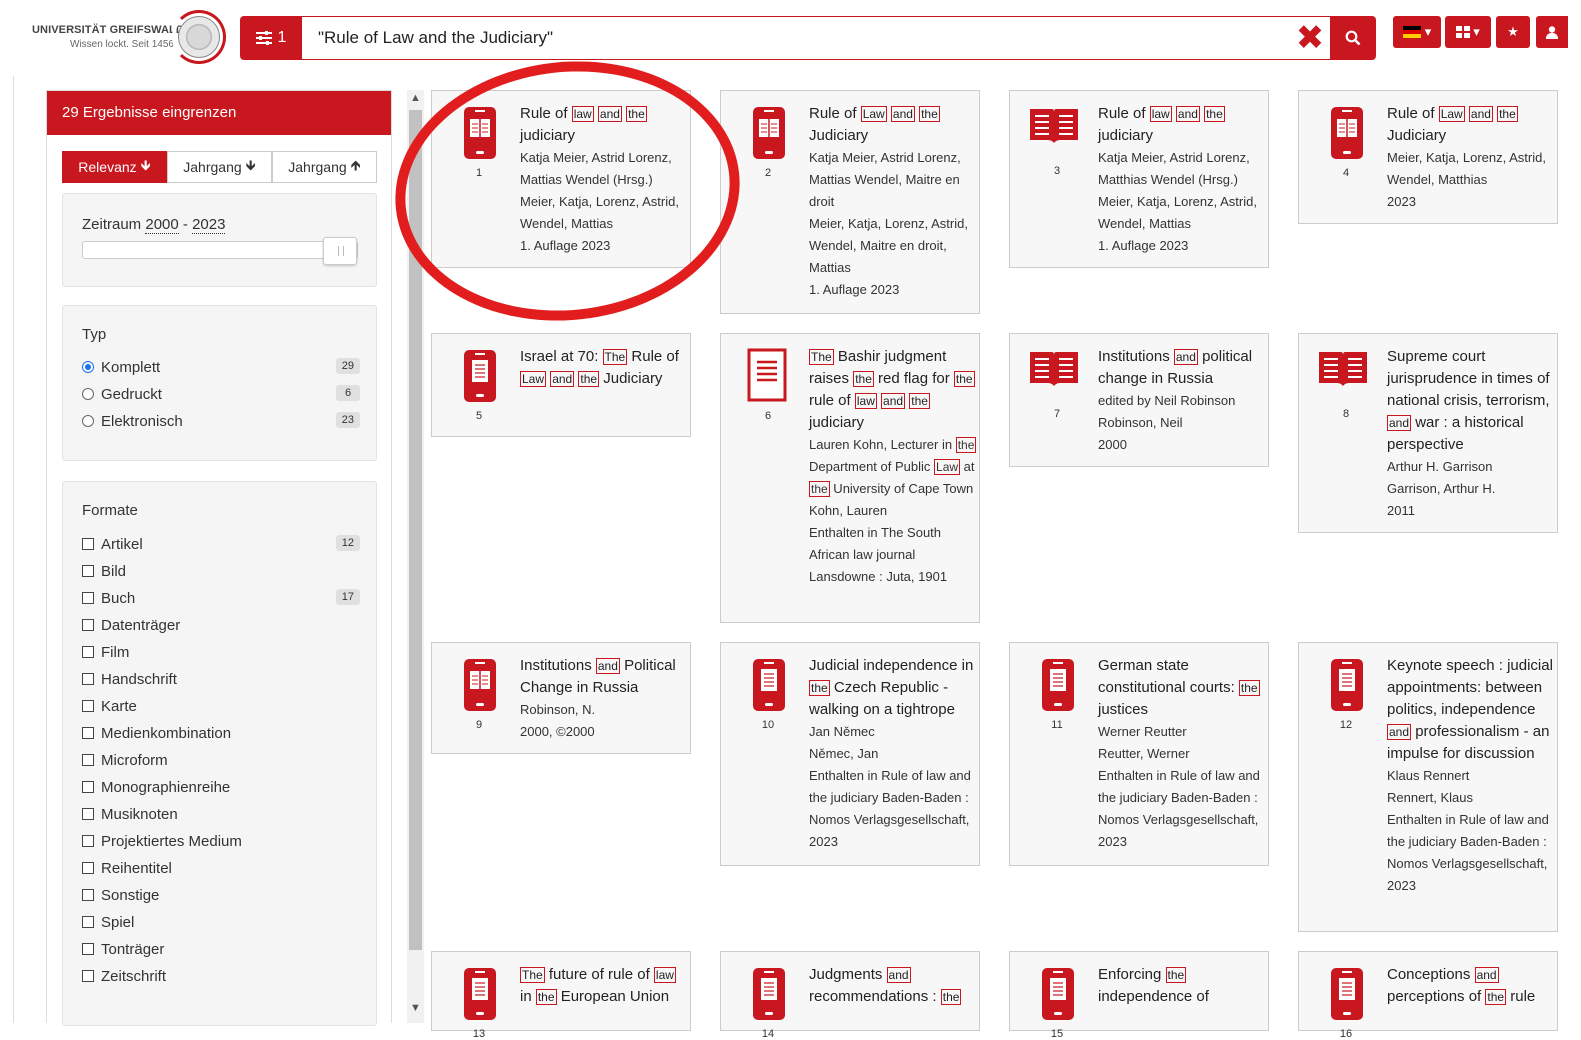 The width and height of the screenshot is (1581, 1040). I want to click on format-option: Handschrift, so click(221, 679).